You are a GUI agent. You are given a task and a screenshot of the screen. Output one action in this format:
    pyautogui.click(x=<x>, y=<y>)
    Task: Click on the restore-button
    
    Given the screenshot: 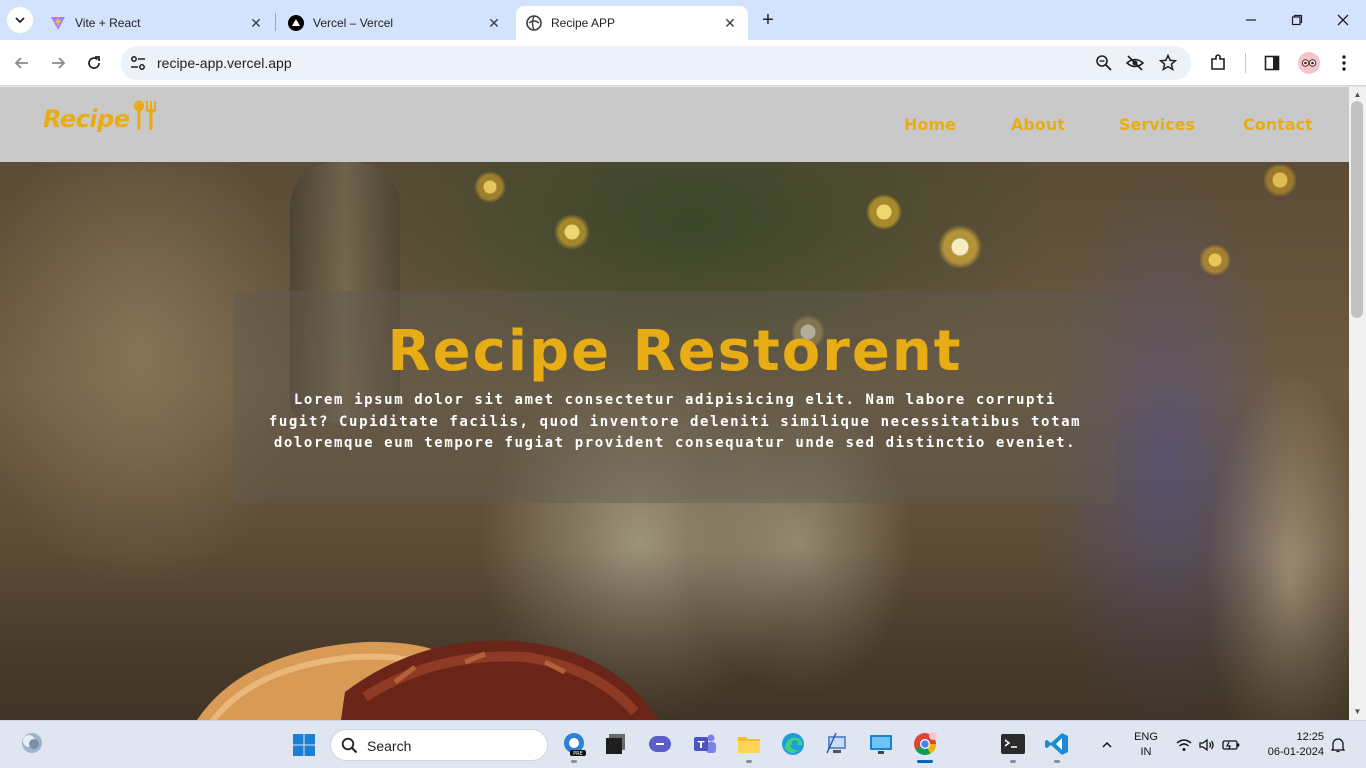 What is the action you would take?
    pyautogui.click(x=1297, y=20)
    